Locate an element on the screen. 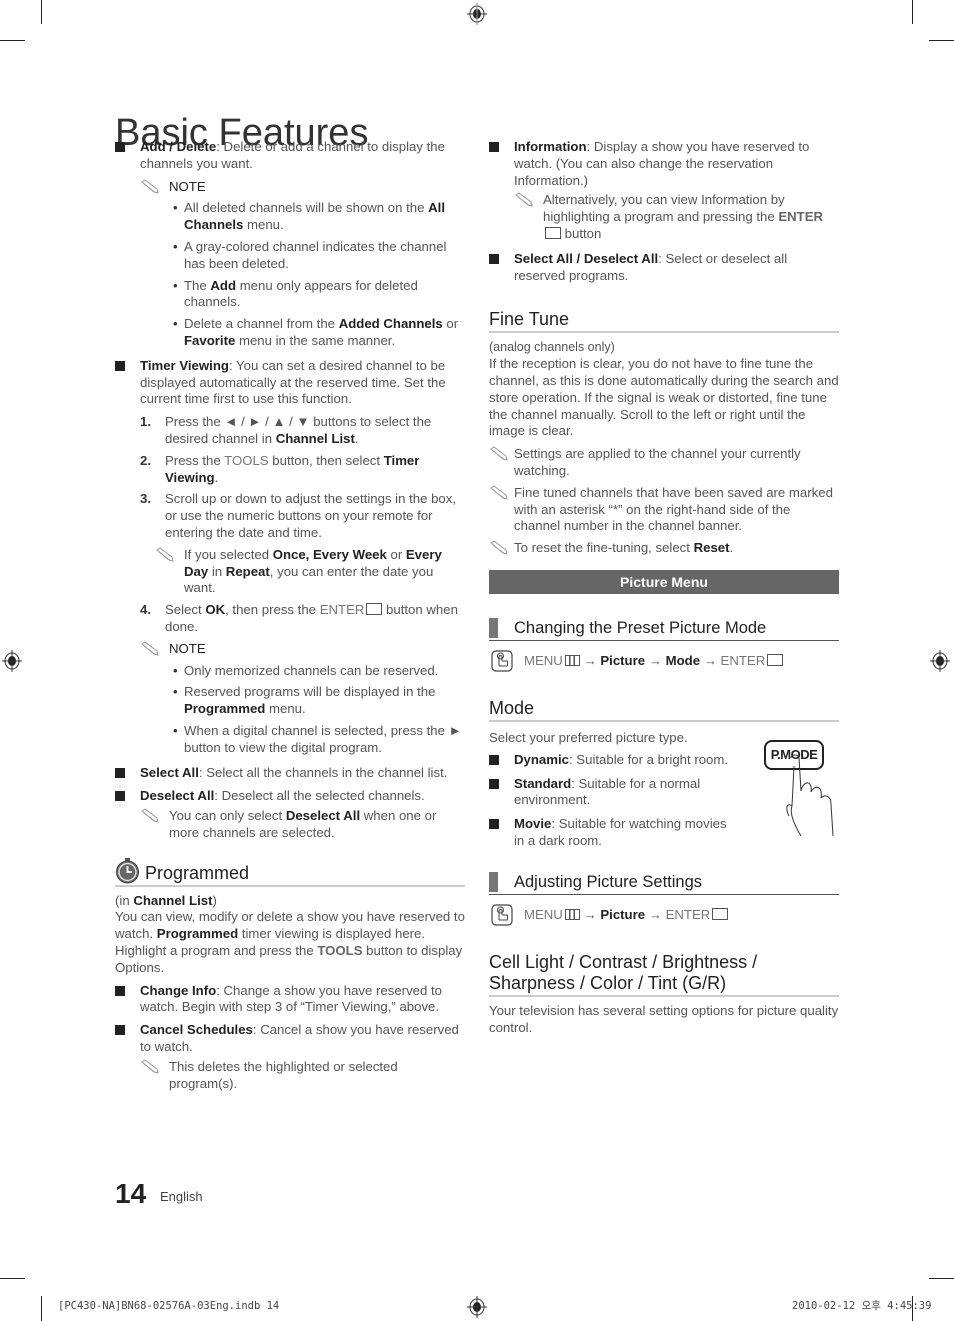 The height and width of the screenshot is (1321, 954). fine-tune-heading: Fine Tune is located at coordinates (664, 321).